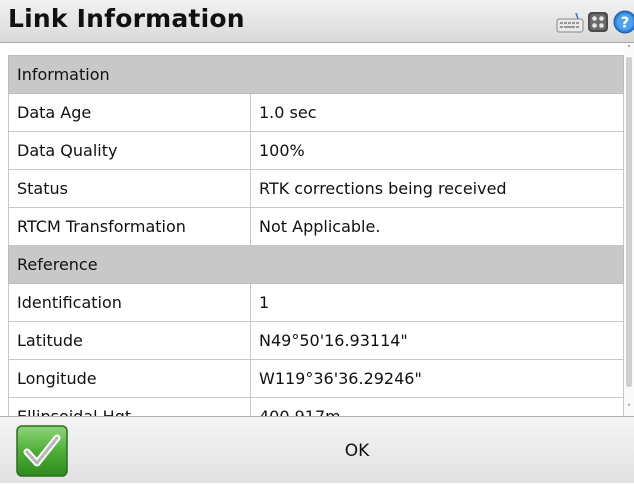 Image resolution: width=634 pixels, height=484 pixels. Describe the element at coordinates (129, 226) in the screenshot. I see `row-label: RTCM Transformation` at that location.